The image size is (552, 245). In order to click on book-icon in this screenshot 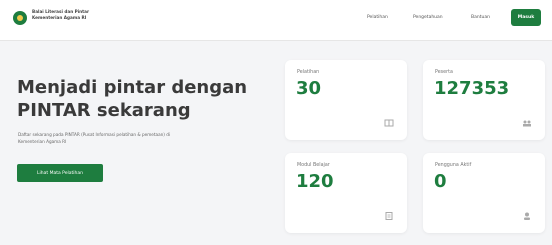, I will do `click(389, 123)`.